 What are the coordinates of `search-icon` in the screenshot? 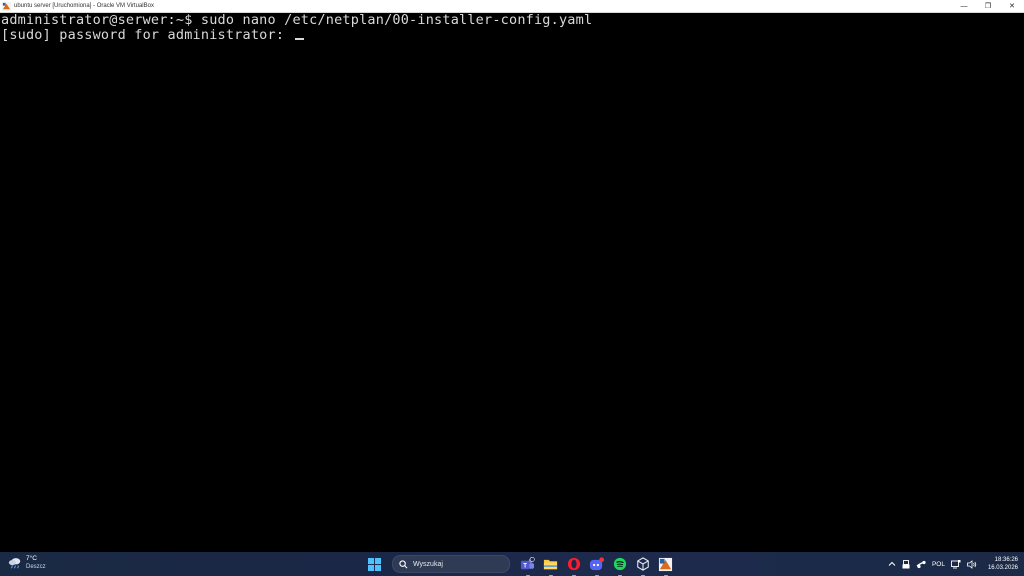 It's located at (403, 563).